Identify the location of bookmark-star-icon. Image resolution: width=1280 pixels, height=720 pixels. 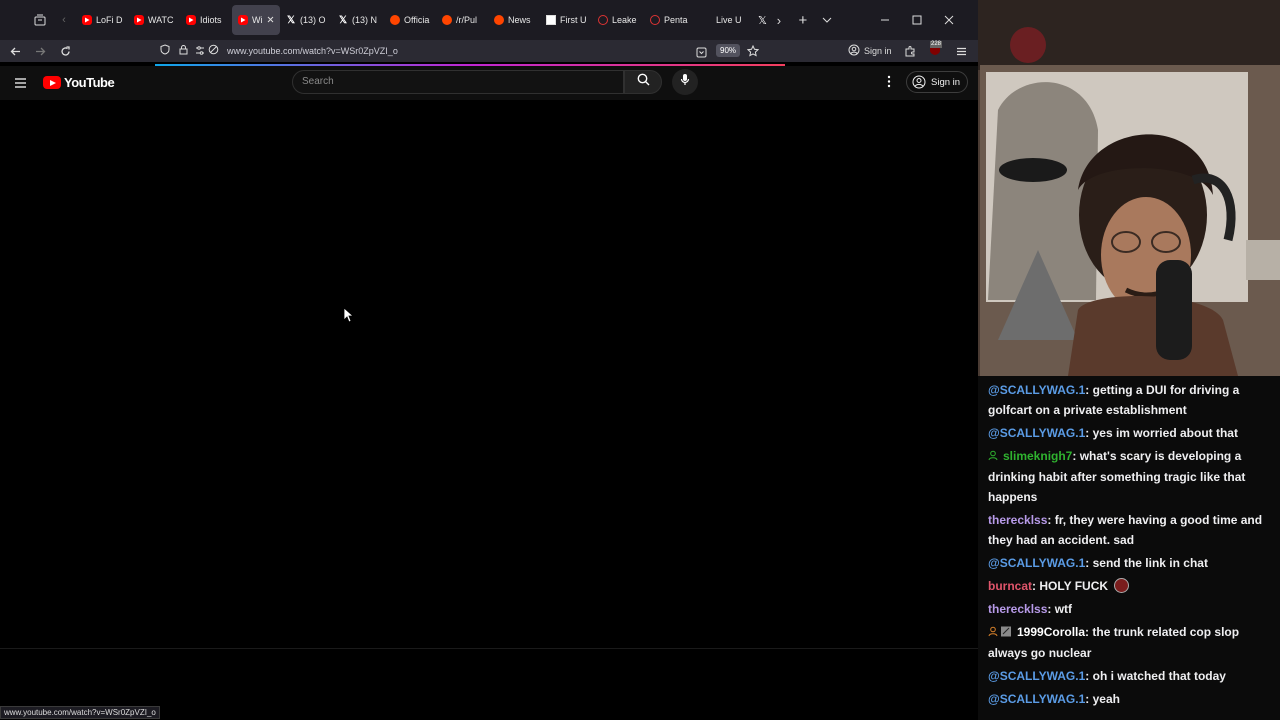
(753, 53).